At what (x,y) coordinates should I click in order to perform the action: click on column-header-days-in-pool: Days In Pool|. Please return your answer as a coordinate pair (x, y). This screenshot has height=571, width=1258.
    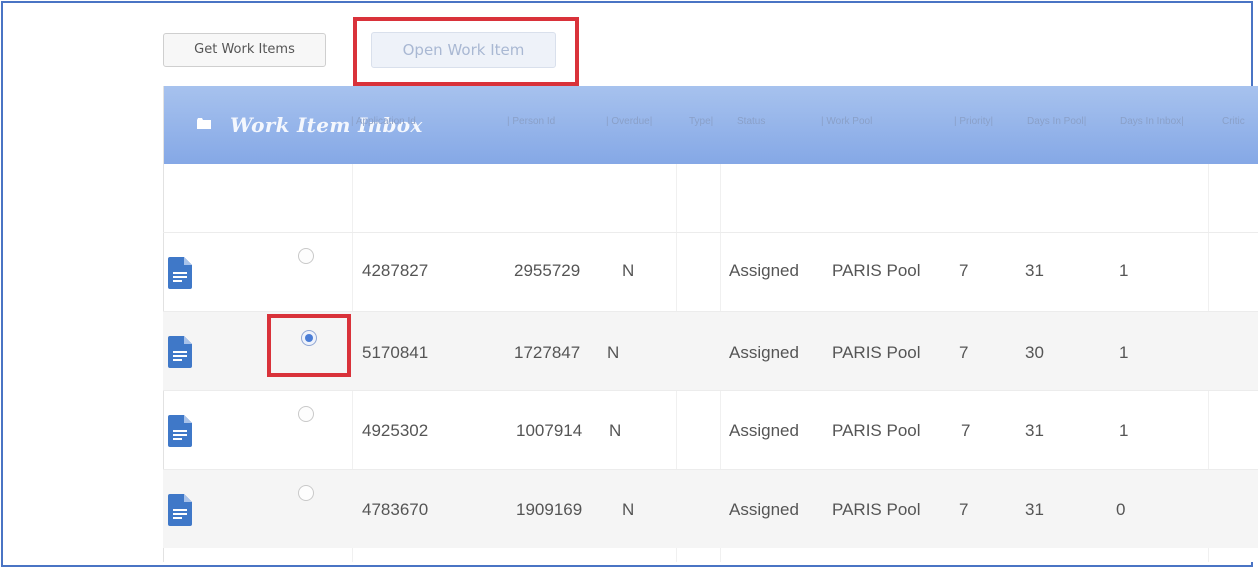
    Looking at the image, I should click on (1056, 121).